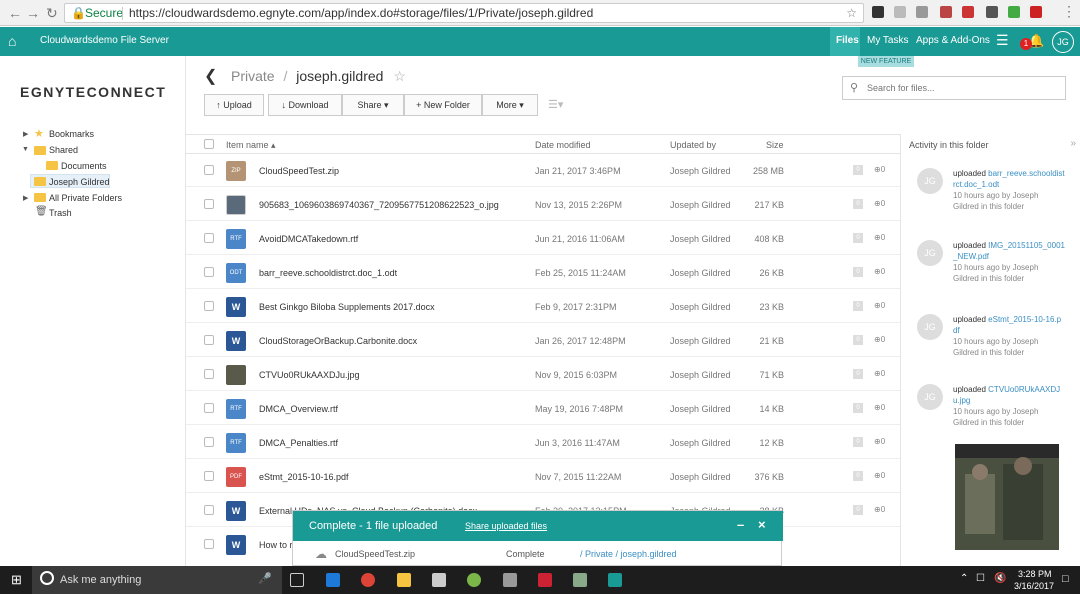  Describe the element at coordinates (25, 149) in the screenshot. I see `collapse-caret-icon: ▼` at that location.